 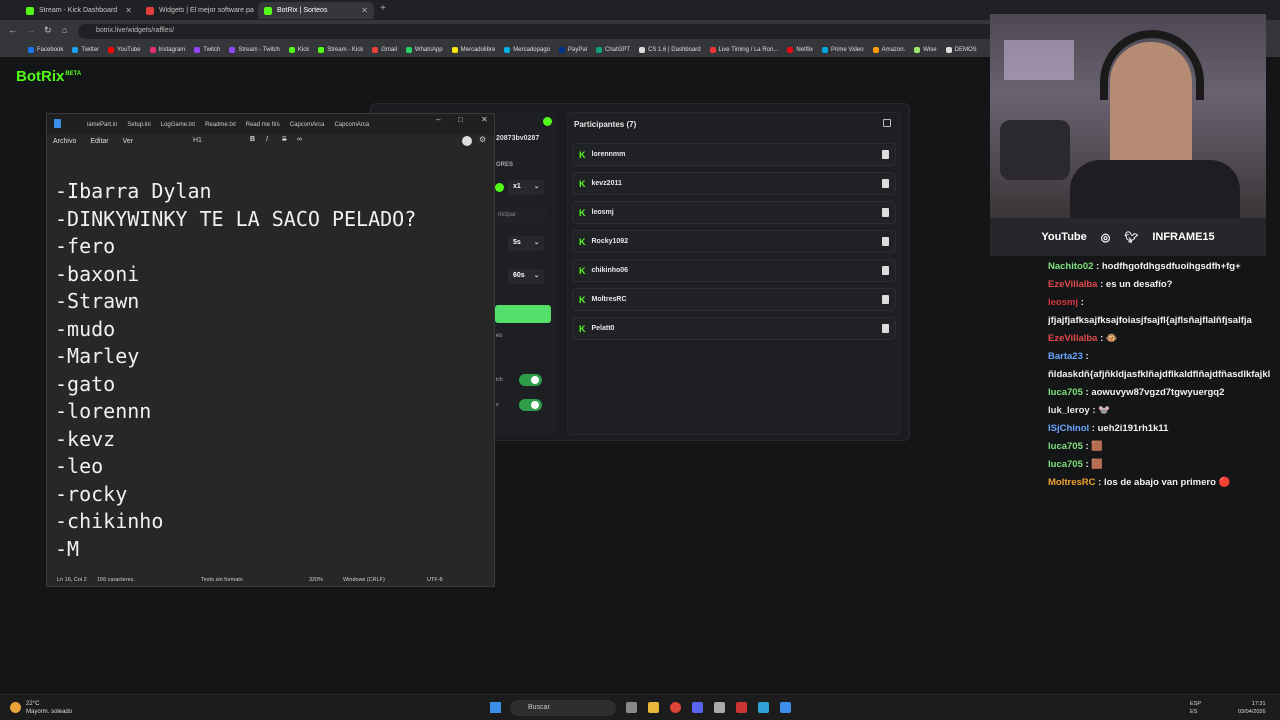 What do you see at coordinates (284, 139) in the screenshot?
I see `strikethrough-icon: S` at bounding box center [284, 139].